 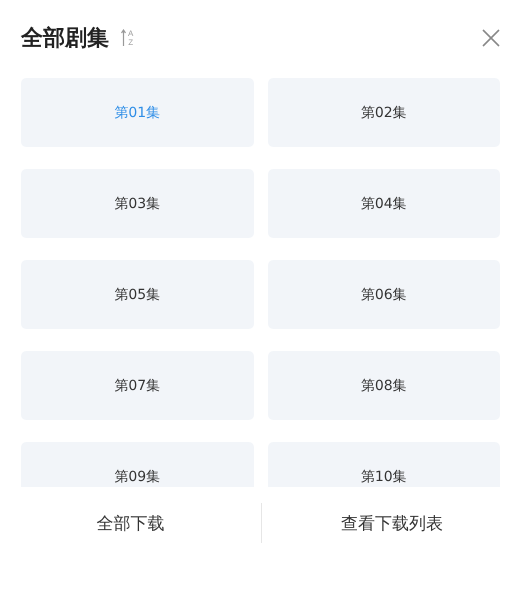 I want to click on episode-tile: 第06集, so click(x=384, y=294).